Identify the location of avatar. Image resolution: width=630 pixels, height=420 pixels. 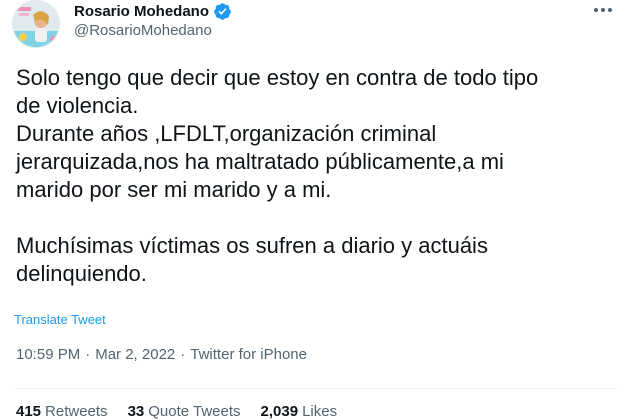
(36, 24).